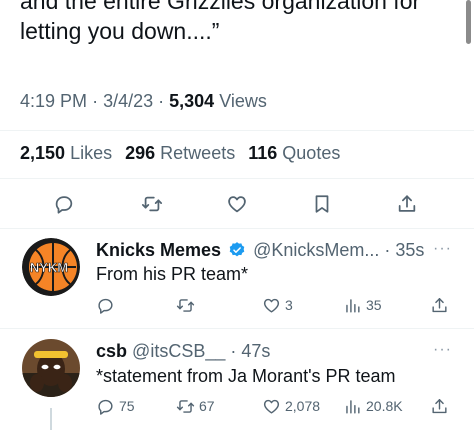  I want to click on quotes-stat: 116 Quotes, so click(294, 153).